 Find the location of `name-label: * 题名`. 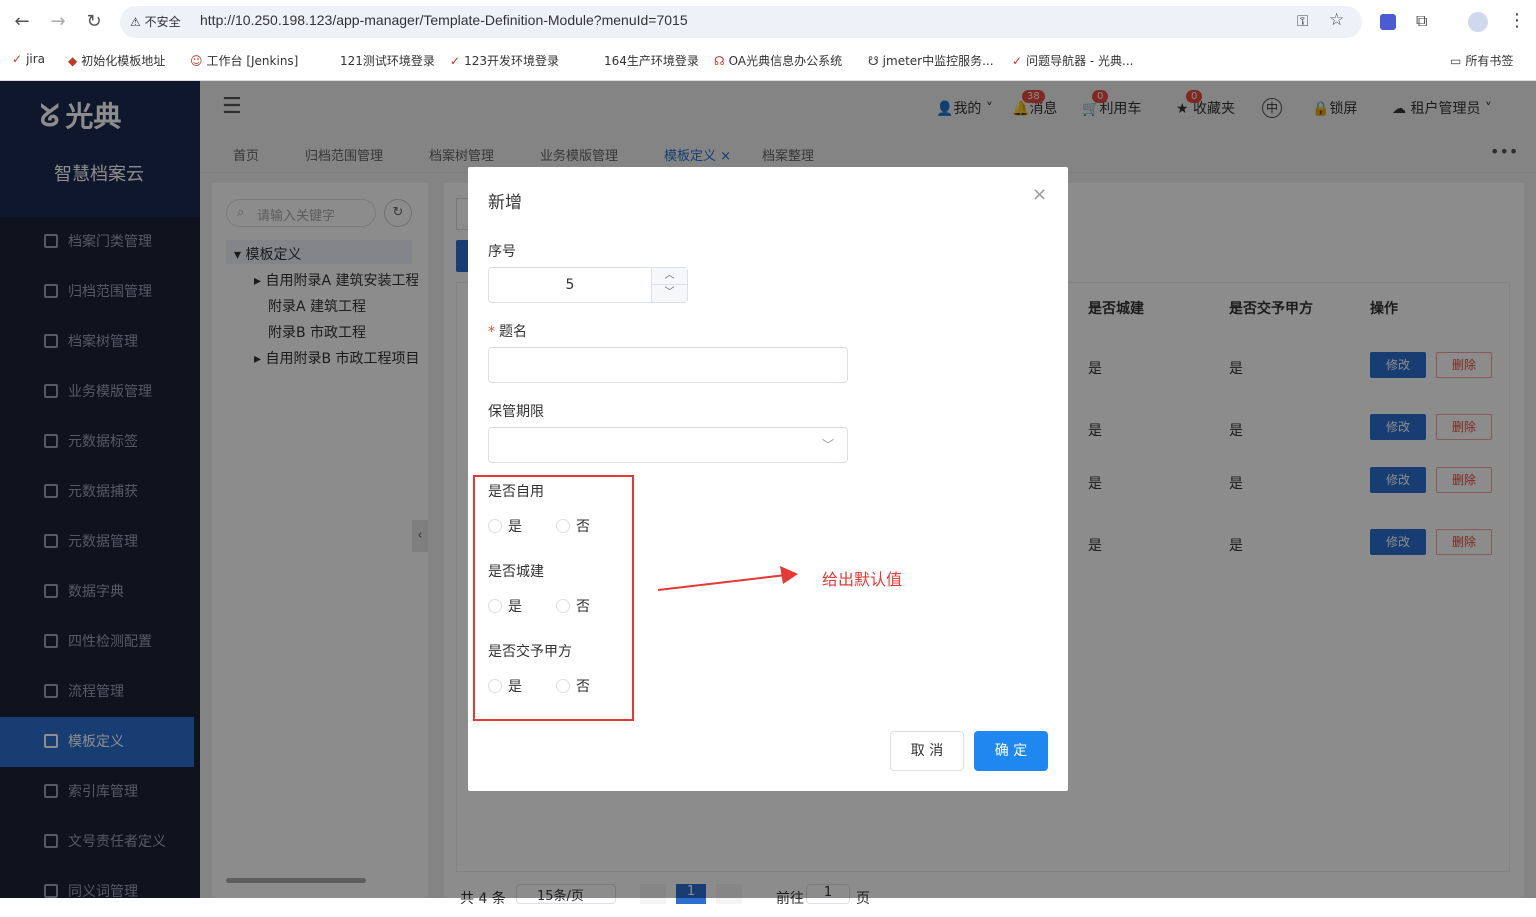

name-label: * 题名 is located at coordinates (507, 332).